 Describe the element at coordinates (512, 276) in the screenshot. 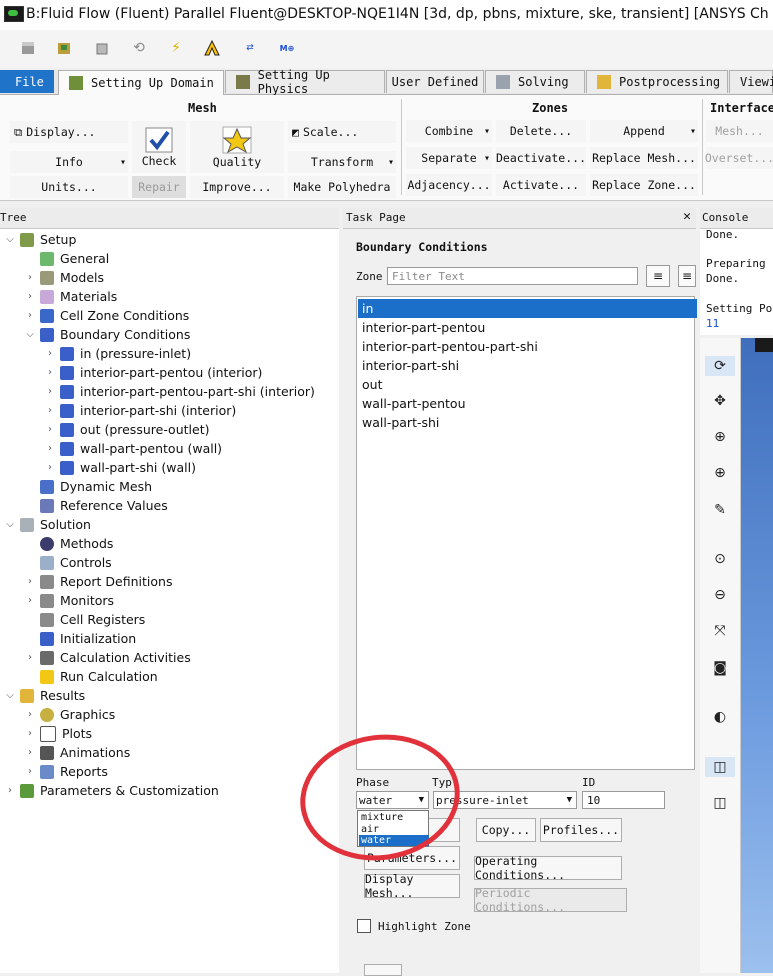

I see `zone-filter-input: Filter Text` at that location.